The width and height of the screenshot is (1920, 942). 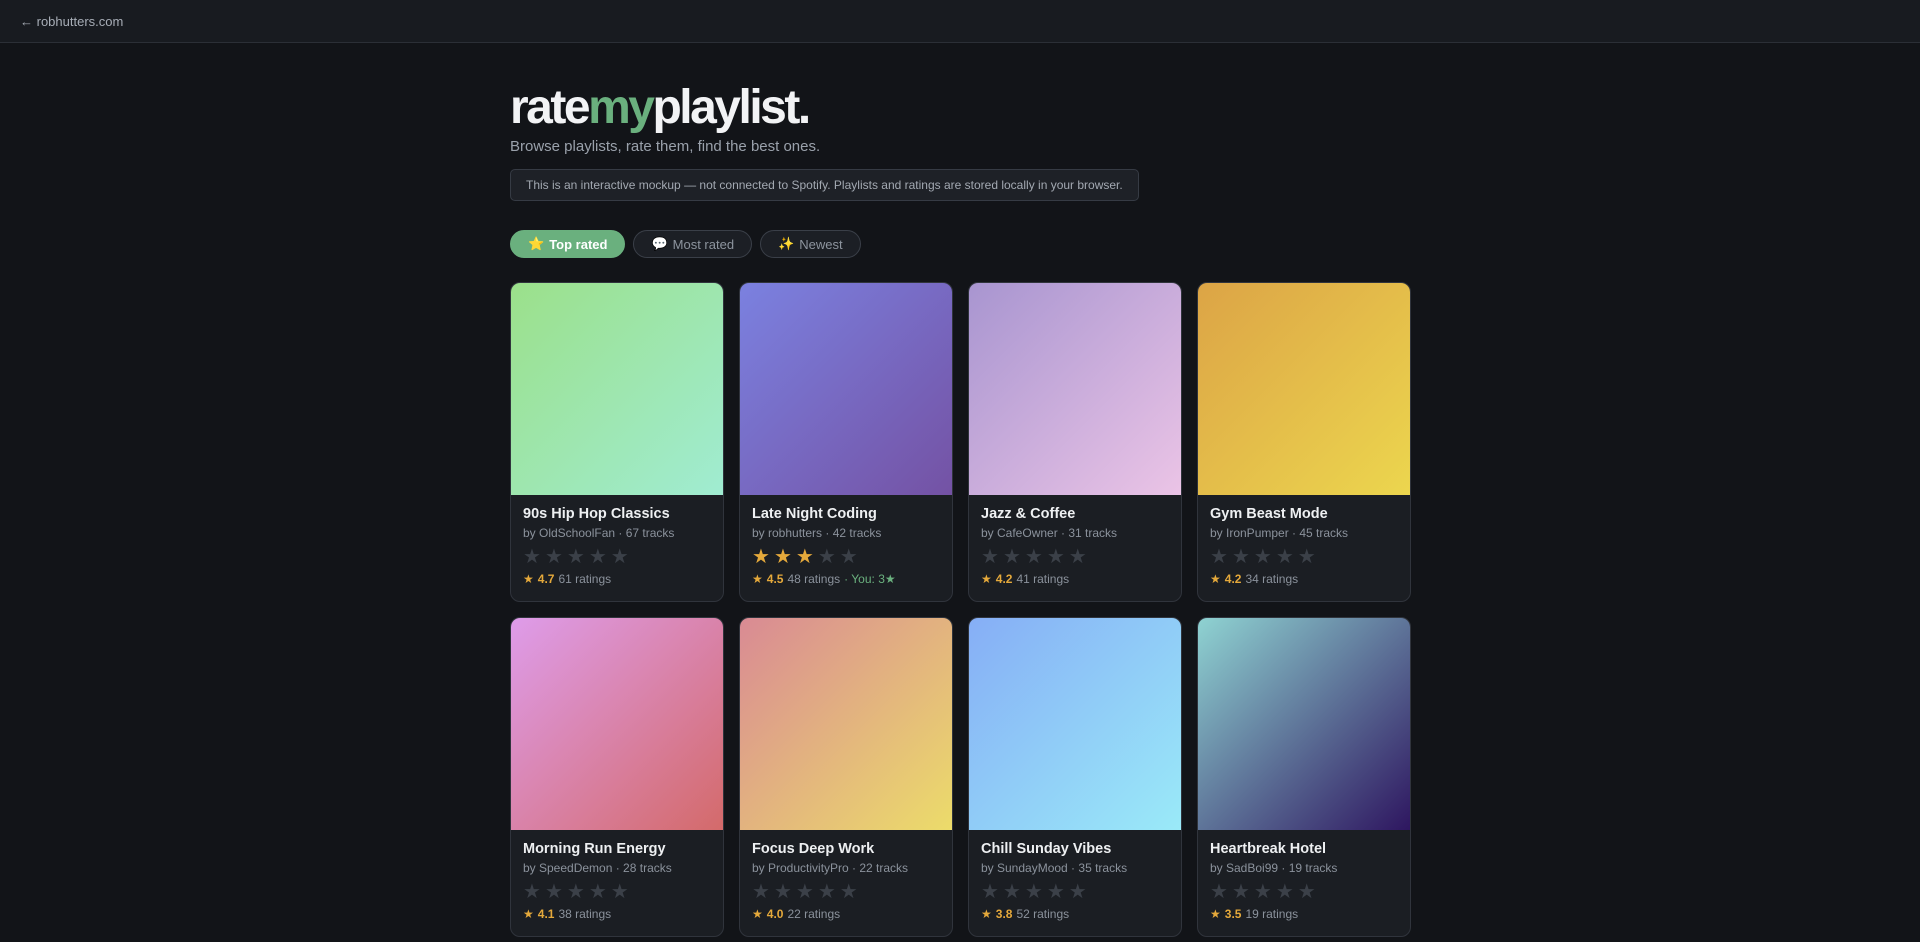 I want to click on filter-newest: ✨ Newest, so click(x=810, y=244).